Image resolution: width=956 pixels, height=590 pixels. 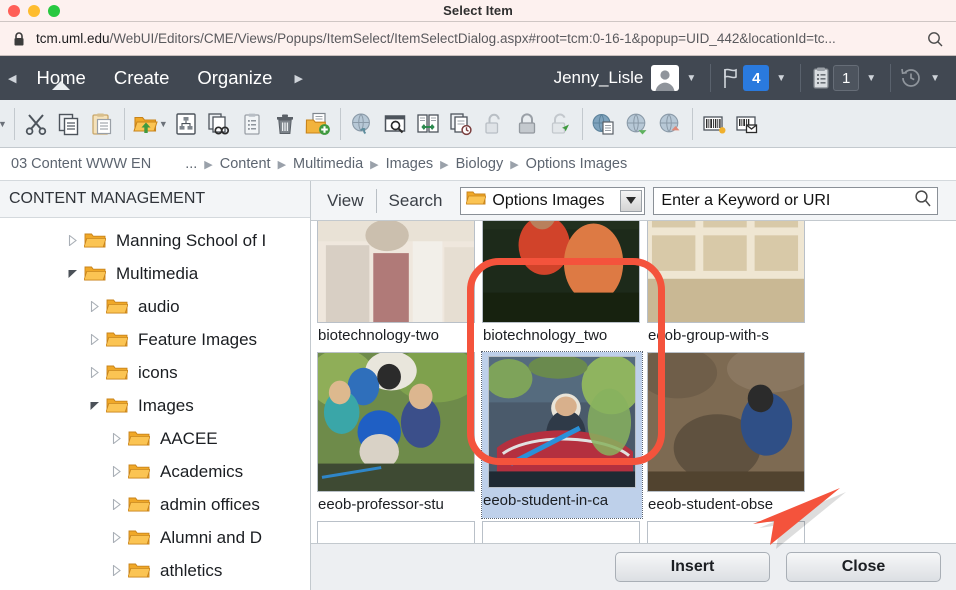 What do you see at coordinates (692, 567) in the screenshot?
I see `insert-button: Insert` at bounding box center [692, 567].